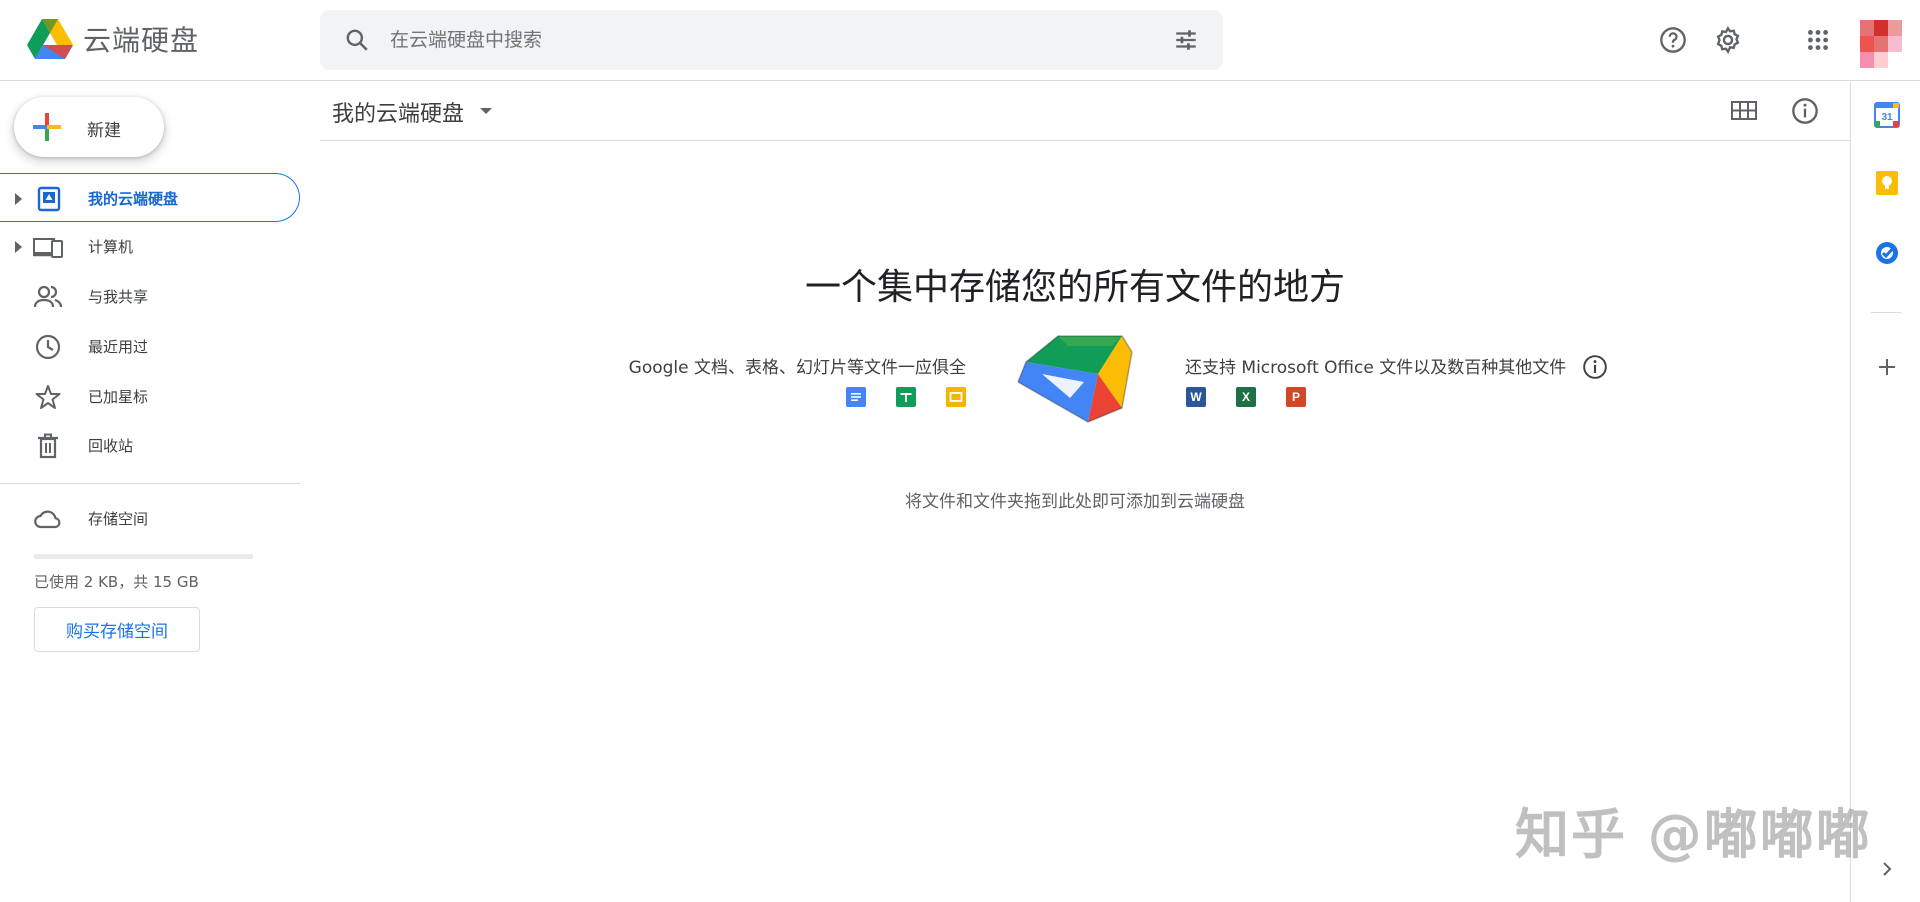  I want to click on side-panel-divider, so click(1886, 312).